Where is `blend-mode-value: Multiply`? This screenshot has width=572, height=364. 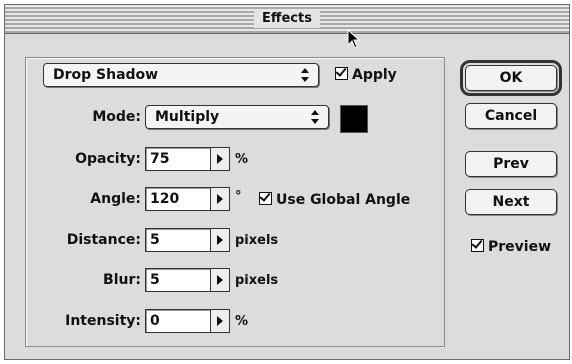 blend-mode-value: Multiply is located at coordinates (187, 117).